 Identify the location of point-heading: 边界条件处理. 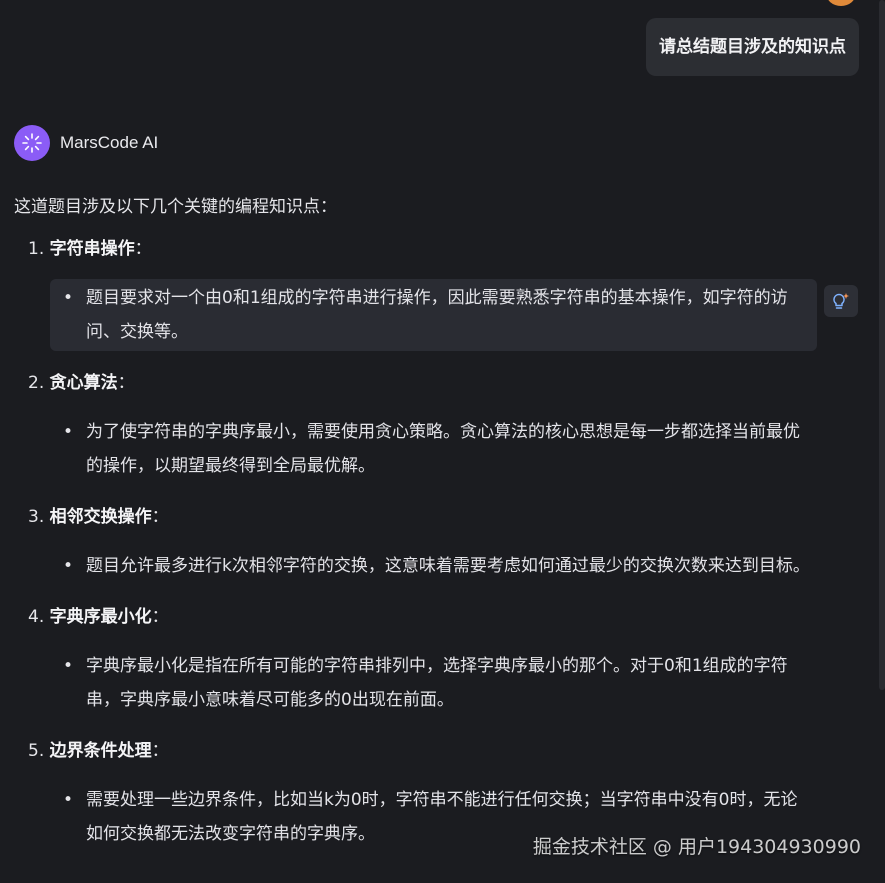
(100, 751).